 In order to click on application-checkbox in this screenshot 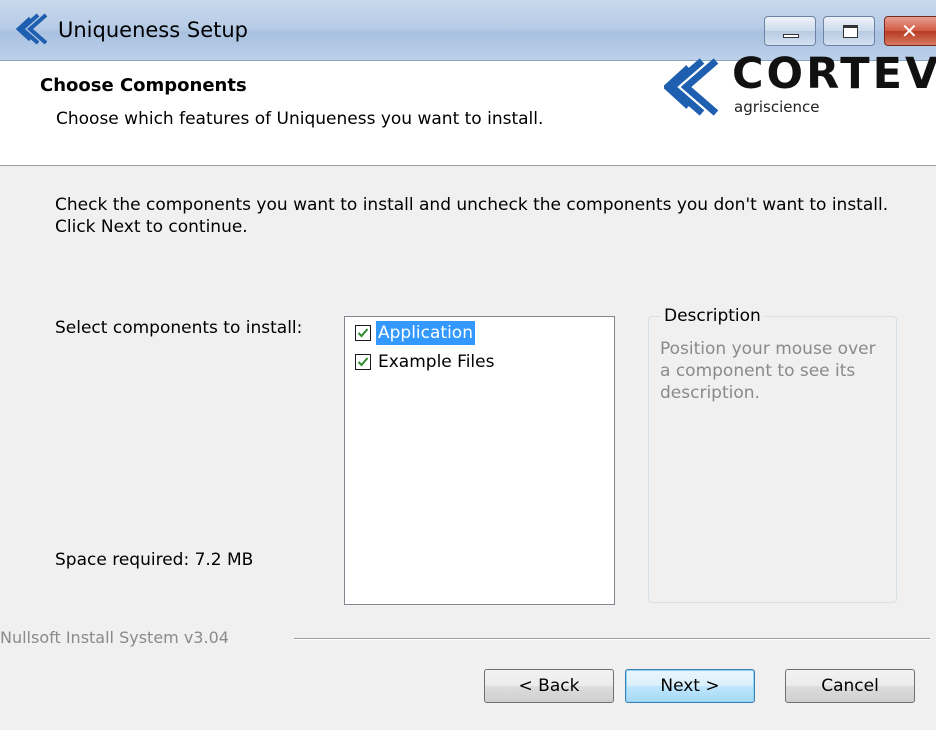, I will do `click(363, 333)`.